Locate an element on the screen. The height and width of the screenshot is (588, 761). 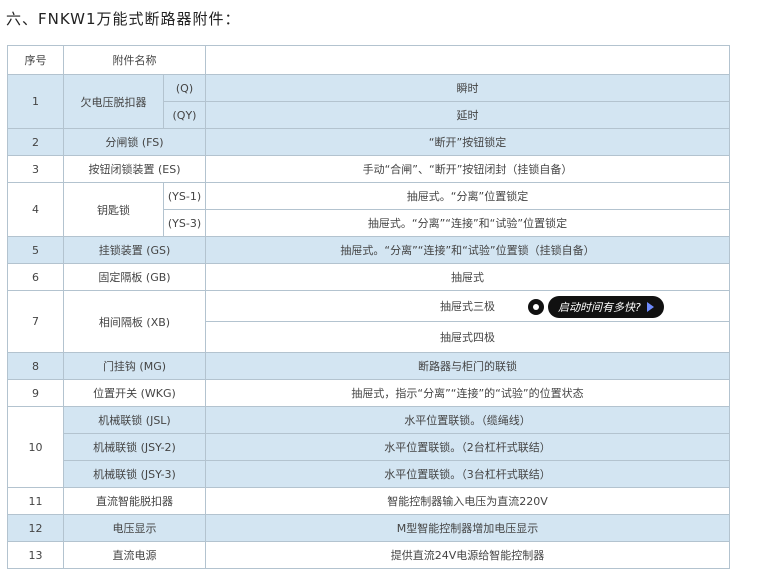
row-name: 机械联锁 (JSY-2) is located at coordinates (134, 447).